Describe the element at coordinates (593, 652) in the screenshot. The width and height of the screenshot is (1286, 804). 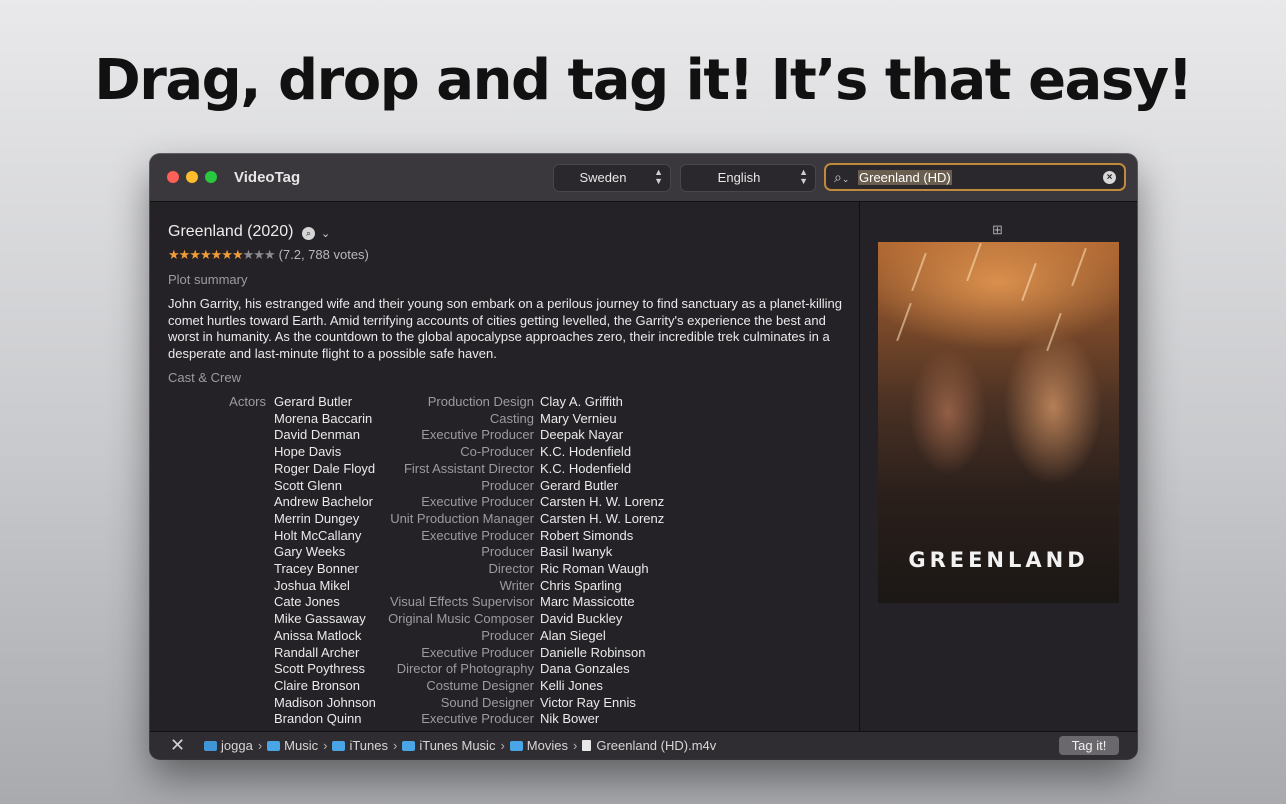
I see `crew-name: Danielle Robinson` at that location.